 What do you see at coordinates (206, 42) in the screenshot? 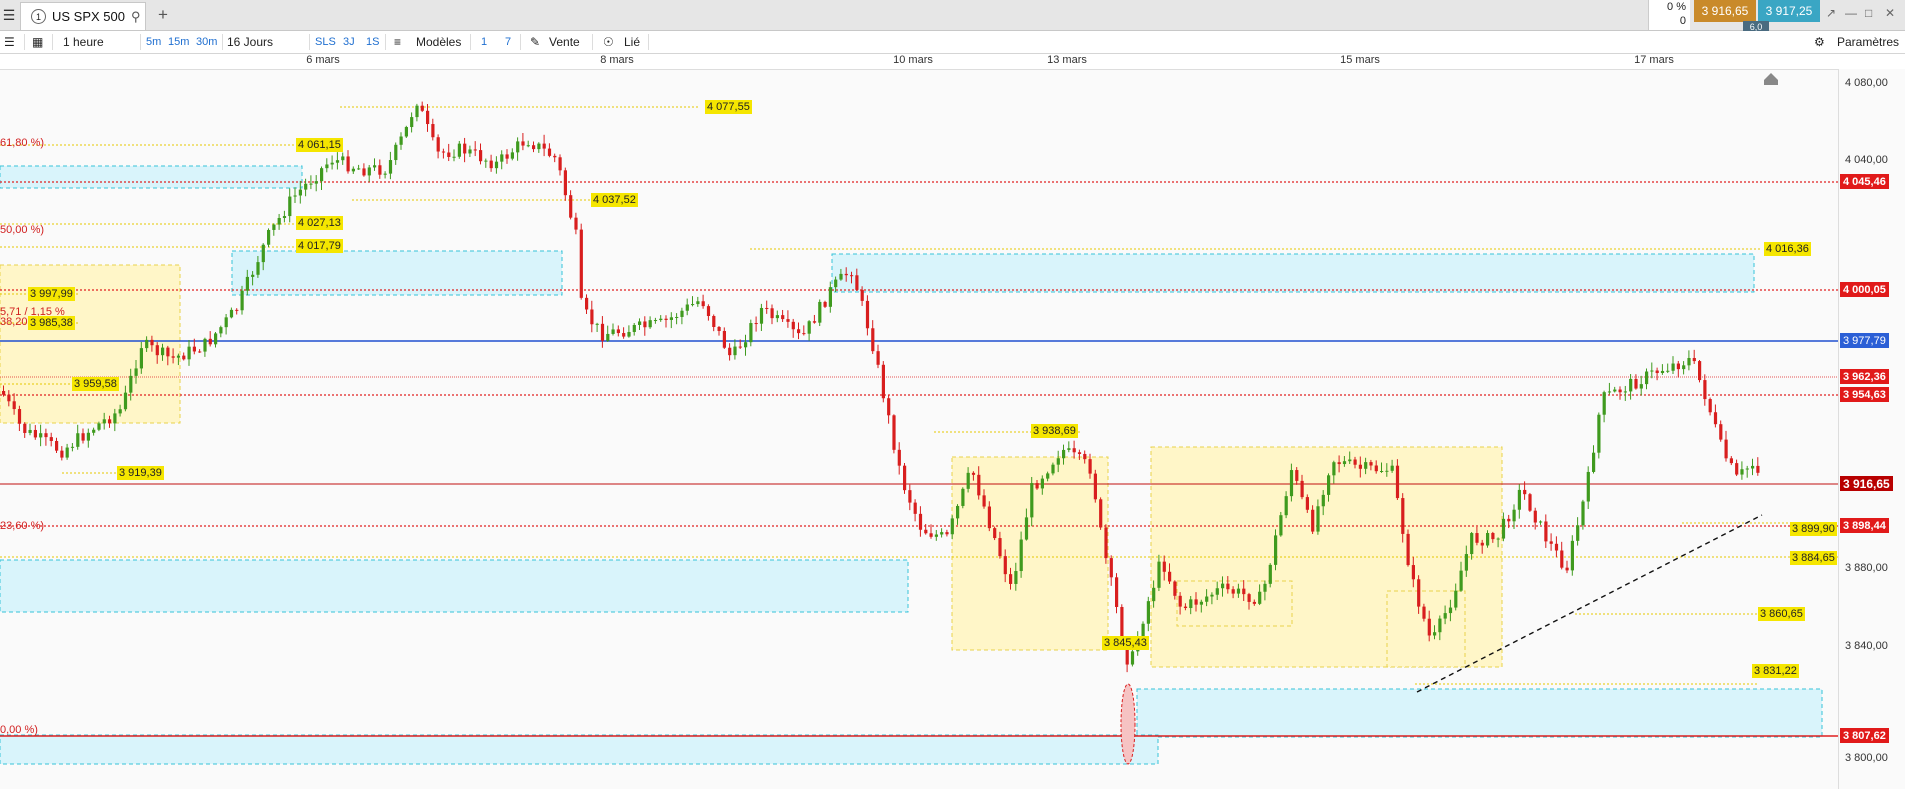
I see `timeframe-30m-button: 30m` at bounding box center [206, 42].